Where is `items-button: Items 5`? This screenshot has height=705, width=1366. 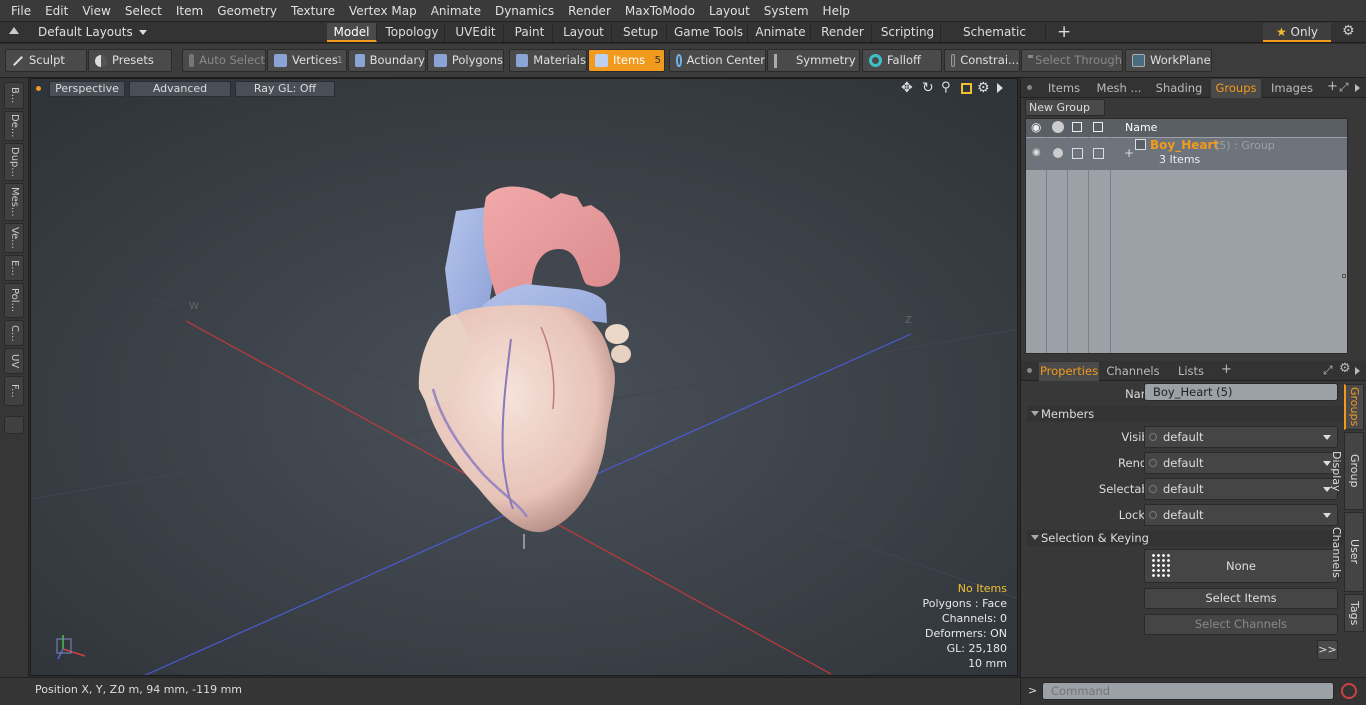 items-button: Items 5 is located at coordinates (626, 60).